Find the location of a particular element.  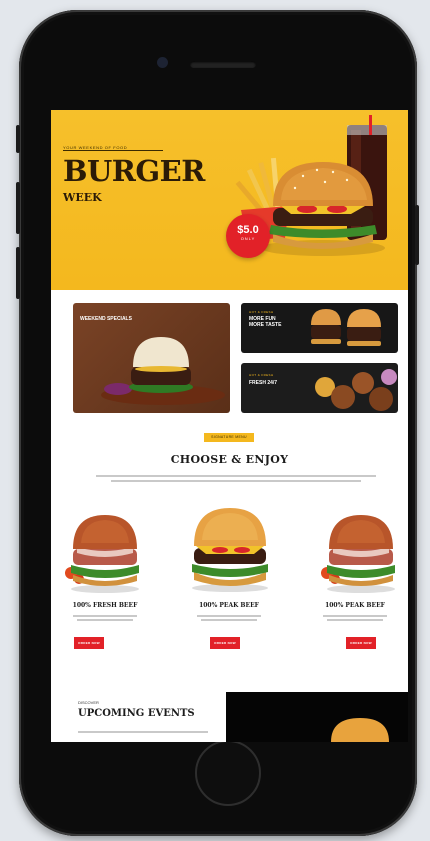

events-burger-image is located at coordinates (360, 730).